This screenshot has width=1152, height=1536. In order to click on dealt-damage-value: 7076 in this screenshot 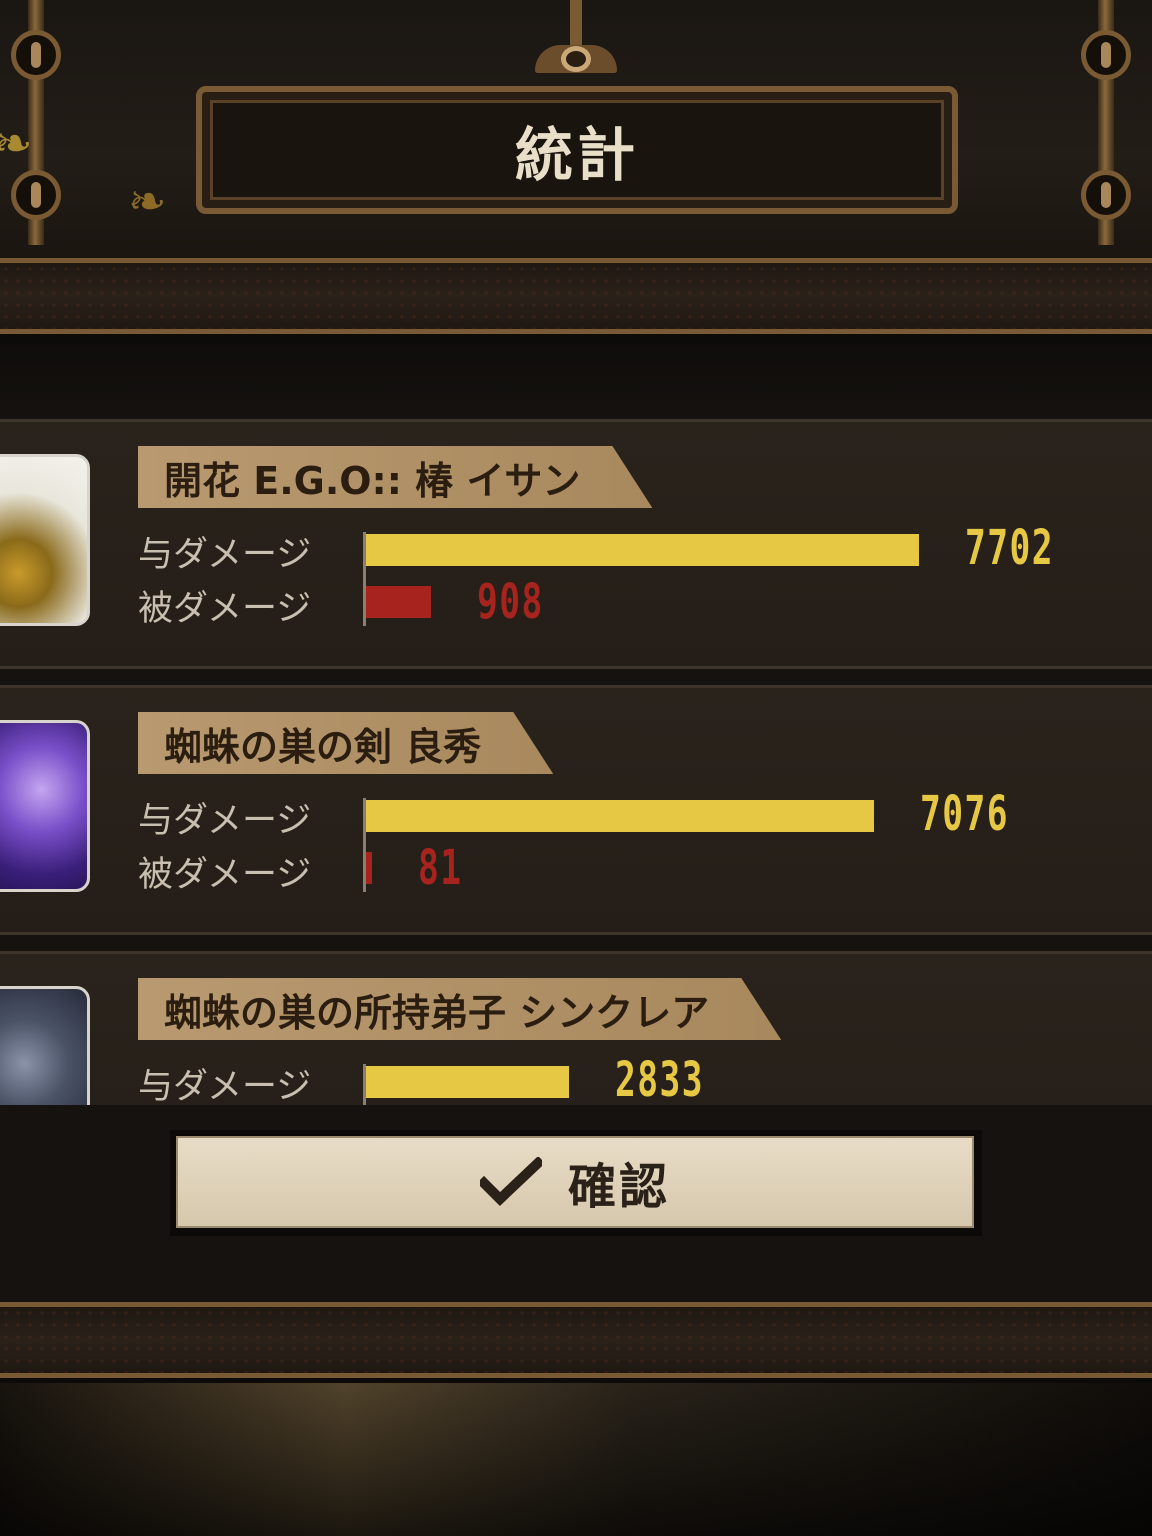, I will do `click(964, 814)`.